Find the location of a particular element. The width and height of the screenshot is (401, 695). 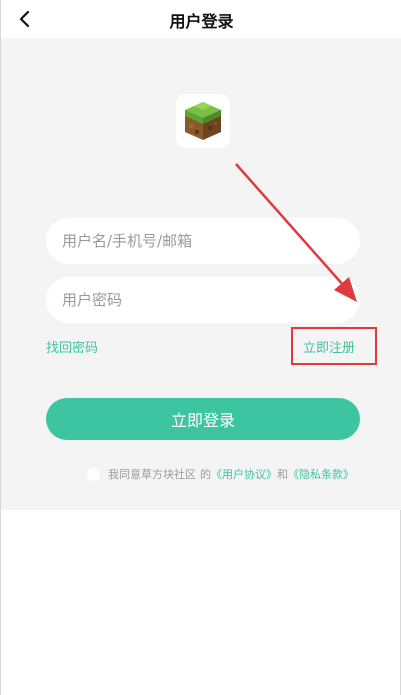

forgot-password-link: 找回密码 is located at coordinates (72, 346).